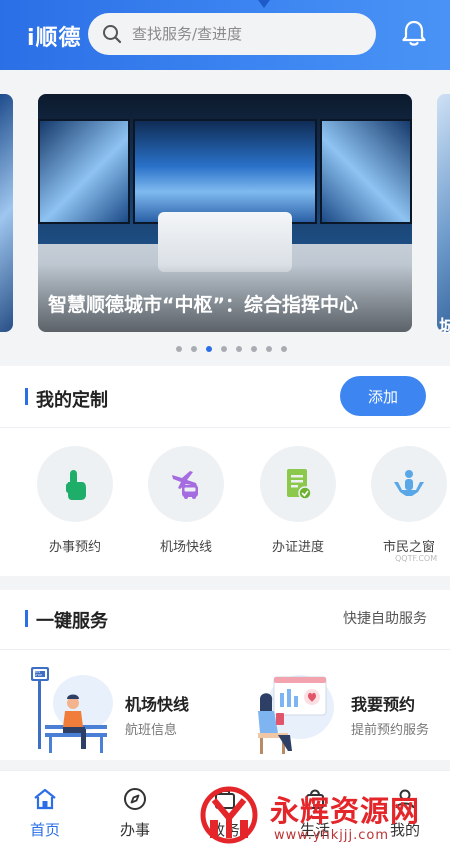 The image size is (450, 850). What do you see at coordinates (264, 4) in the screenshot?
I see `notch-indicator` at bounding box center [264, 4].